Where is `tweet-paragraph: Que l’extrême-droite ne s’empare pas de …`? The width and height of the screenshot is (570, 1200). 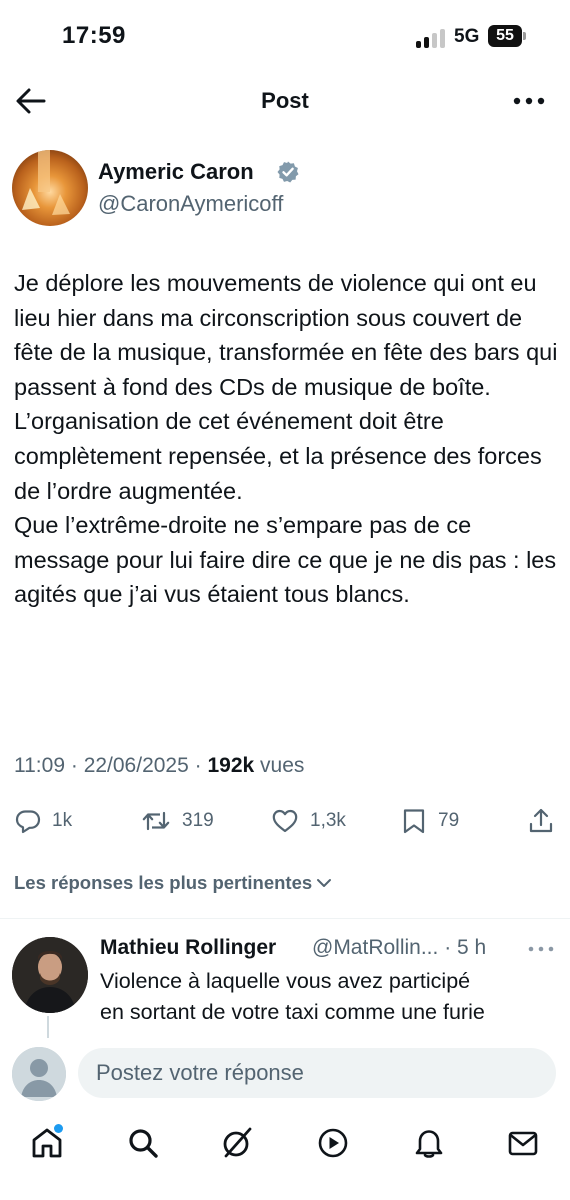 tweet-paragraph: Que l’extrême-droite ne s’empare pas de … is located at coordinates (285, 560).